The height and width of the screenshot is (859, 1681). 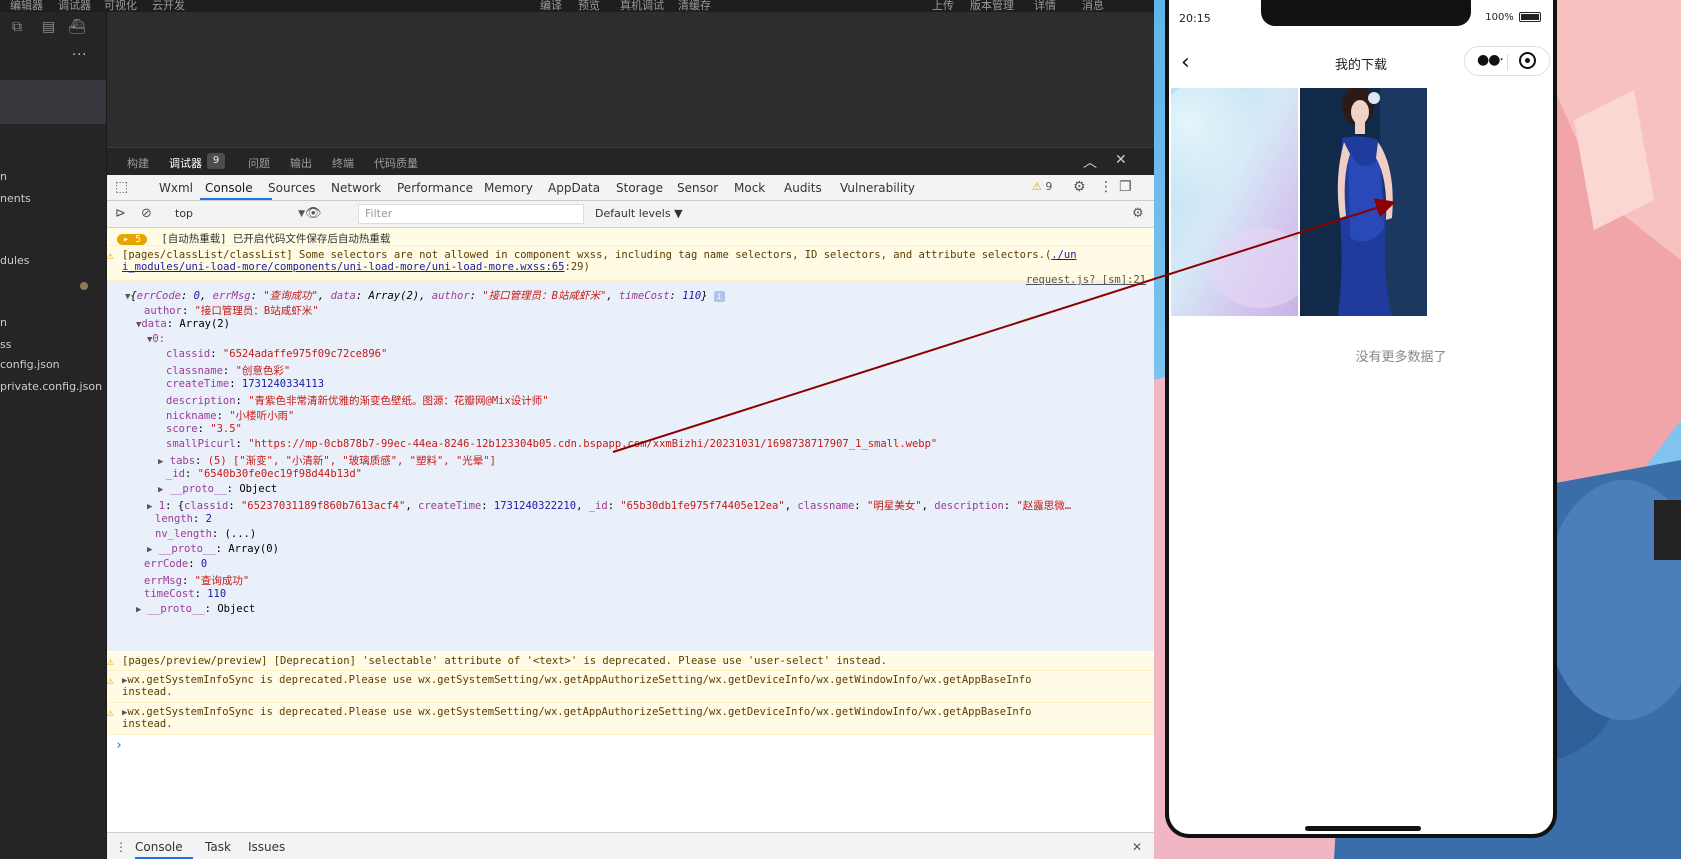 What do you see at coordinates (176, 188) in the screenshot?
I see `devtools-tab-wxml: Wxml` at bounding box center [176, 188].